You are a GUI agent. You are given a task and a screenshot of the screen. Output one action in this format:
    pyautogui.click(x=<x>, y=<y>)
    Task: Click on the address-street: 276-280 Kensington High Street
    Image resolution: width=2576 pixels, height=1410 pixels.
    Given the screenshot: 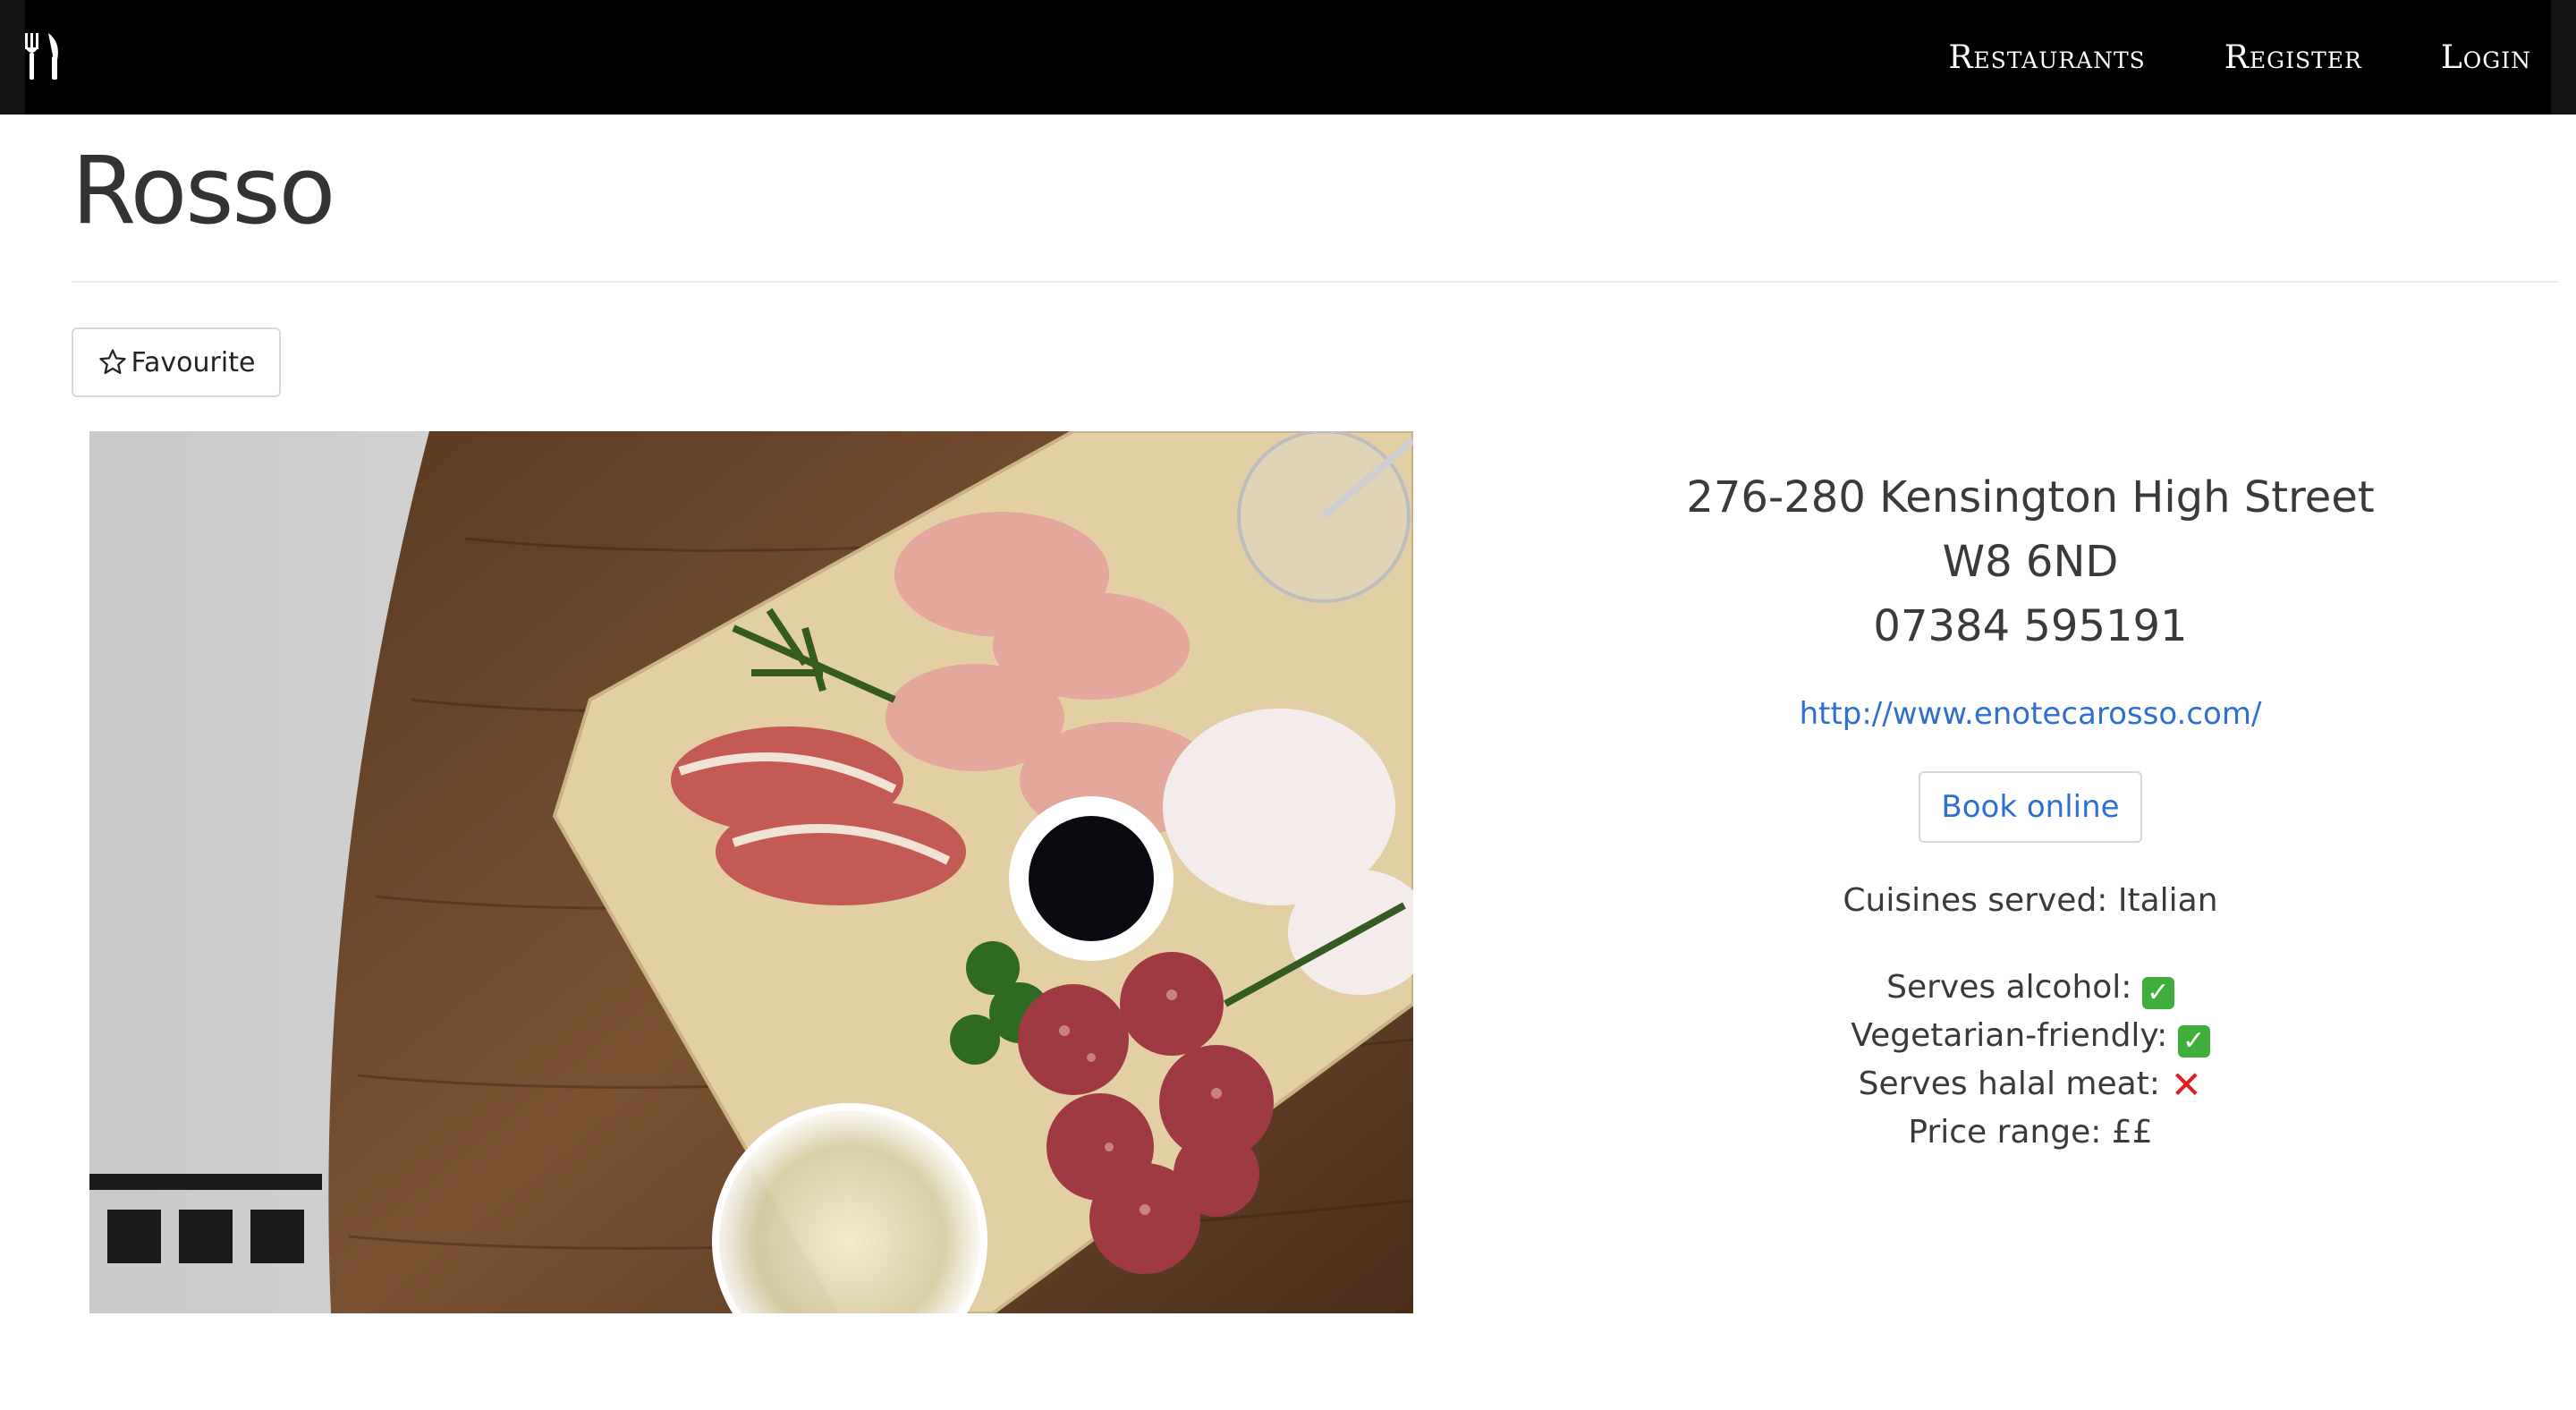 What is the action you would take?
    pyautogui.click(x=2030, y=497)
    